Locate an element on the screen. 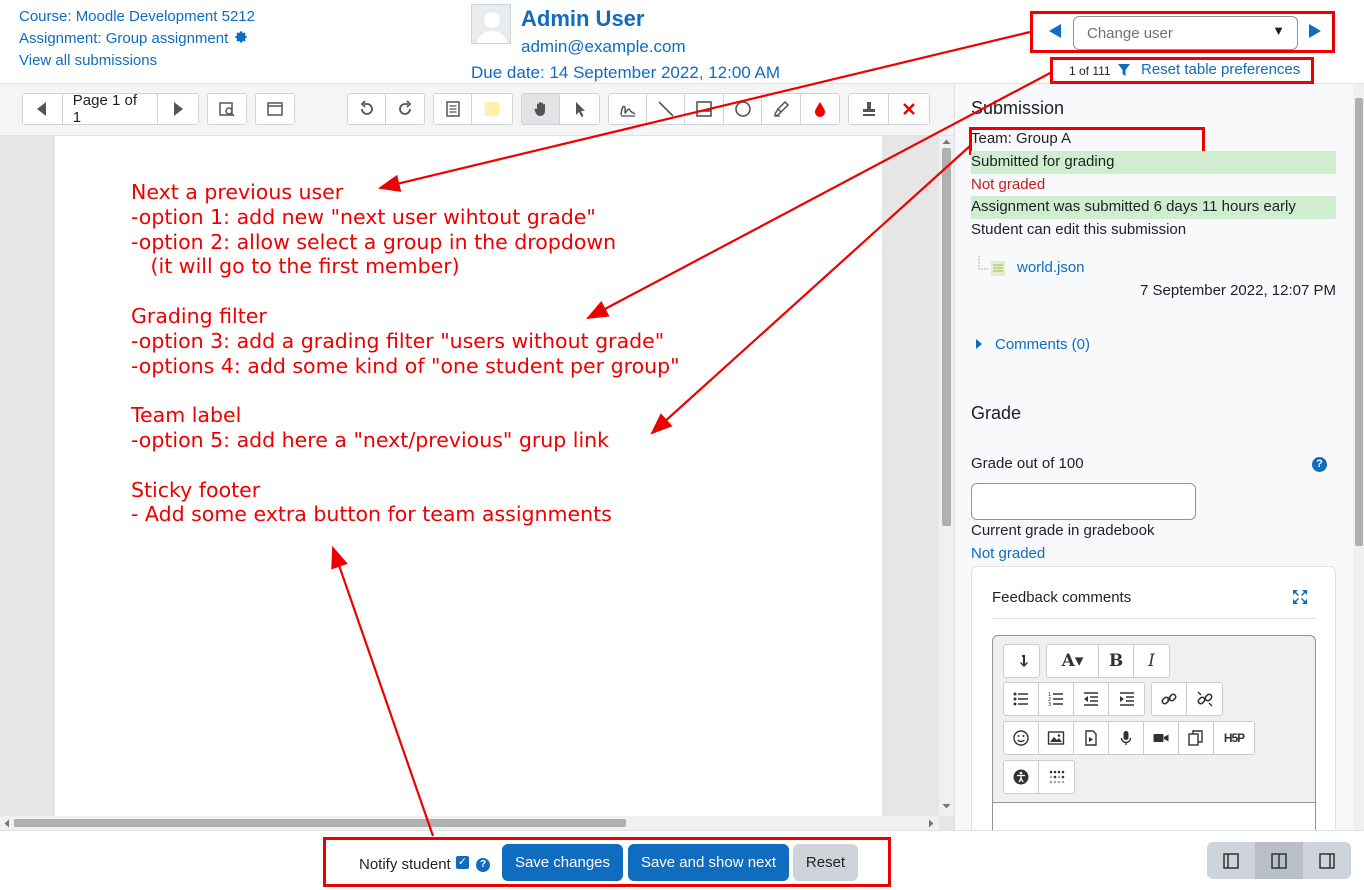 The height and width of the screenshot is (890, 1364). outdent-button is located at coordinates (1091, 699).